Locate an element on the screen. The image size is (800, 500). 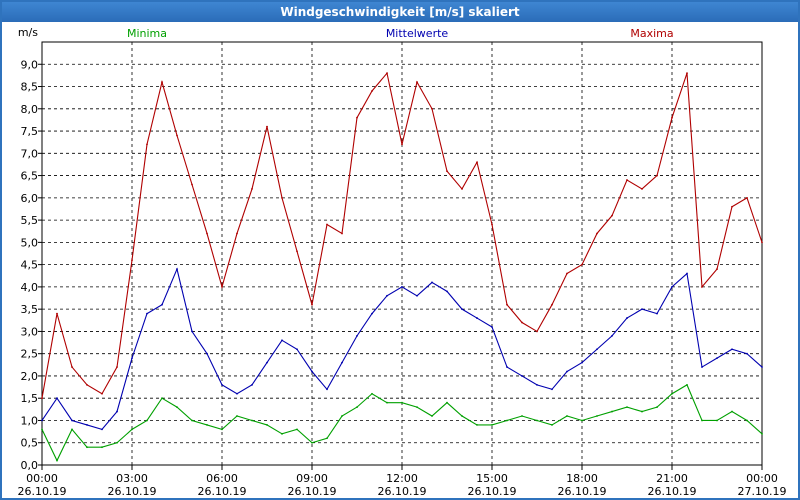
x-tick-time: 15:00 is located at coordinates (492, 478).